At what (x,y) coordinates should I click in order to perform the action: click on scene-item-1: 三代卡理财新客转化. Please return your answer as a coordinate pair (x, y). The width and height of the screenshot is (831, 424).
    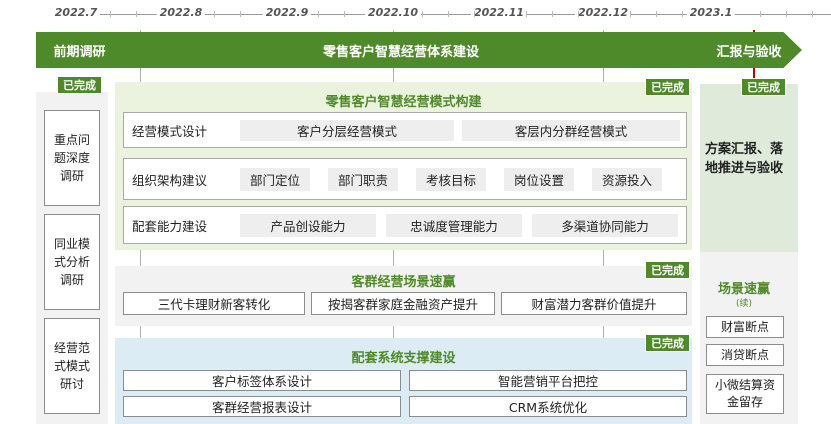
    Looking at the image, I should click on (214, 303).